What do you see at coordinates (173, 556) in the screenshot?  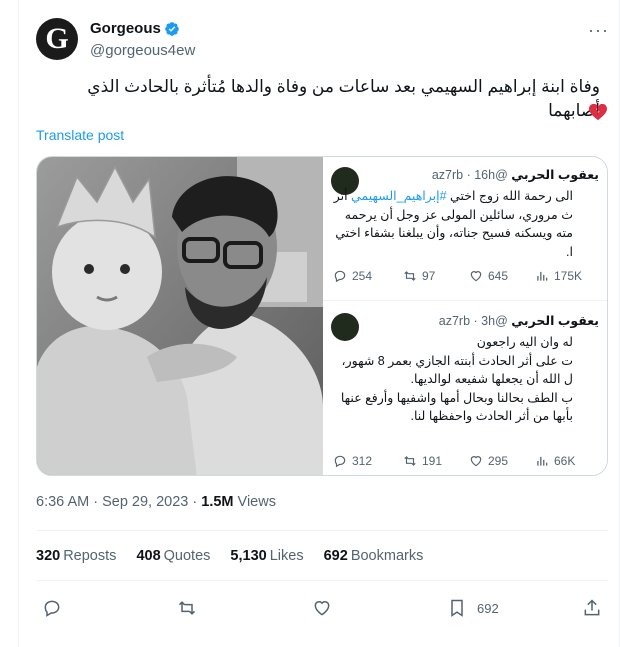 I see `quotes-count: 408 Quotes` at bounding box center [173, 556].